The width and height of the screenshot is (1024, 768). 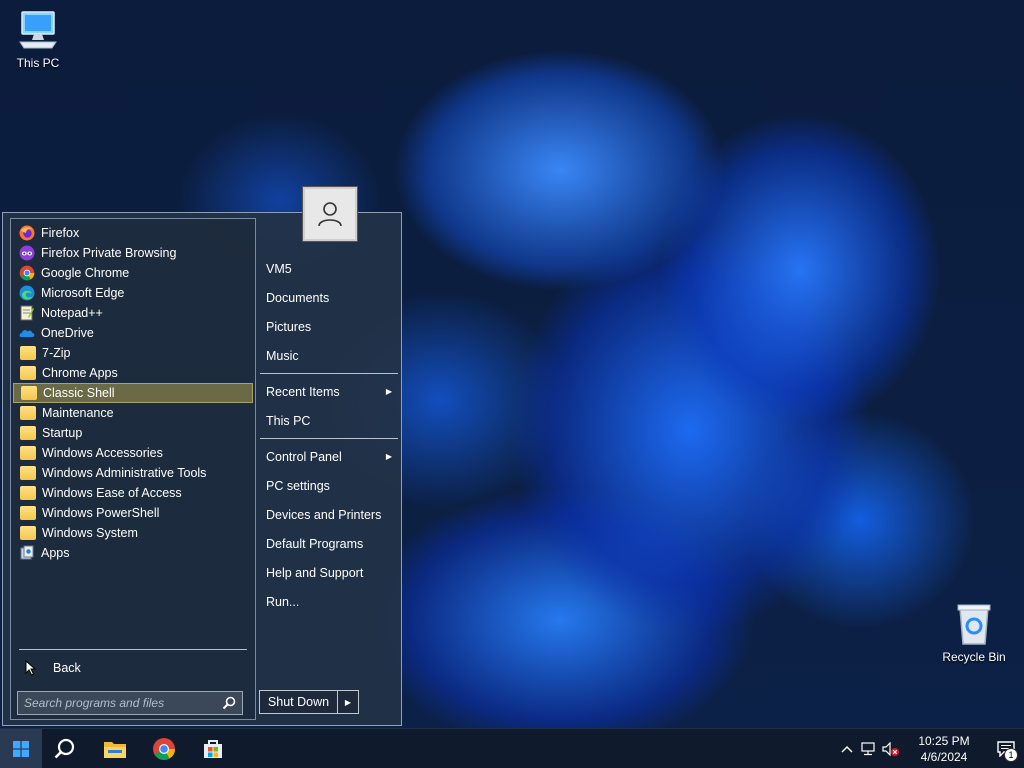 I want to click on places-item: Help and Support, so click(x=329, y=572).